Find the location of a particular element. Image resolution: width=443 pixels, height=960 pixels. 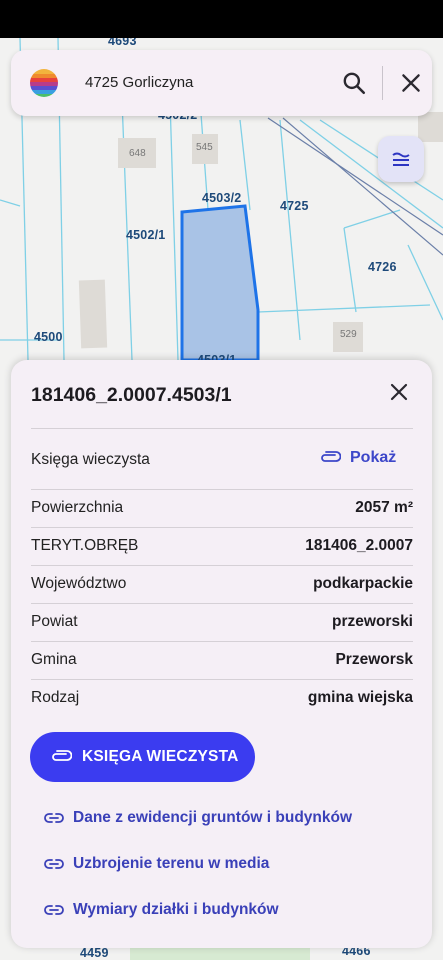

detail-label: Rodzaj is located at coordinates (55, 697).